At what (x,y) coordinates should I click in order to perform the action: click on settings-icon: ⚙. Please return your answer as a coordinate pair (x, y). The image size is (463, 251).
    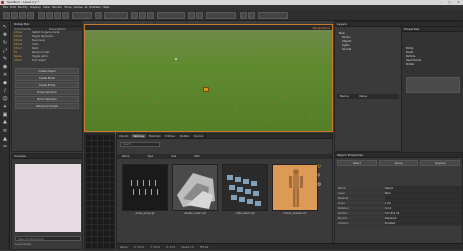
    Looking at the image, I should click on (323, 185).